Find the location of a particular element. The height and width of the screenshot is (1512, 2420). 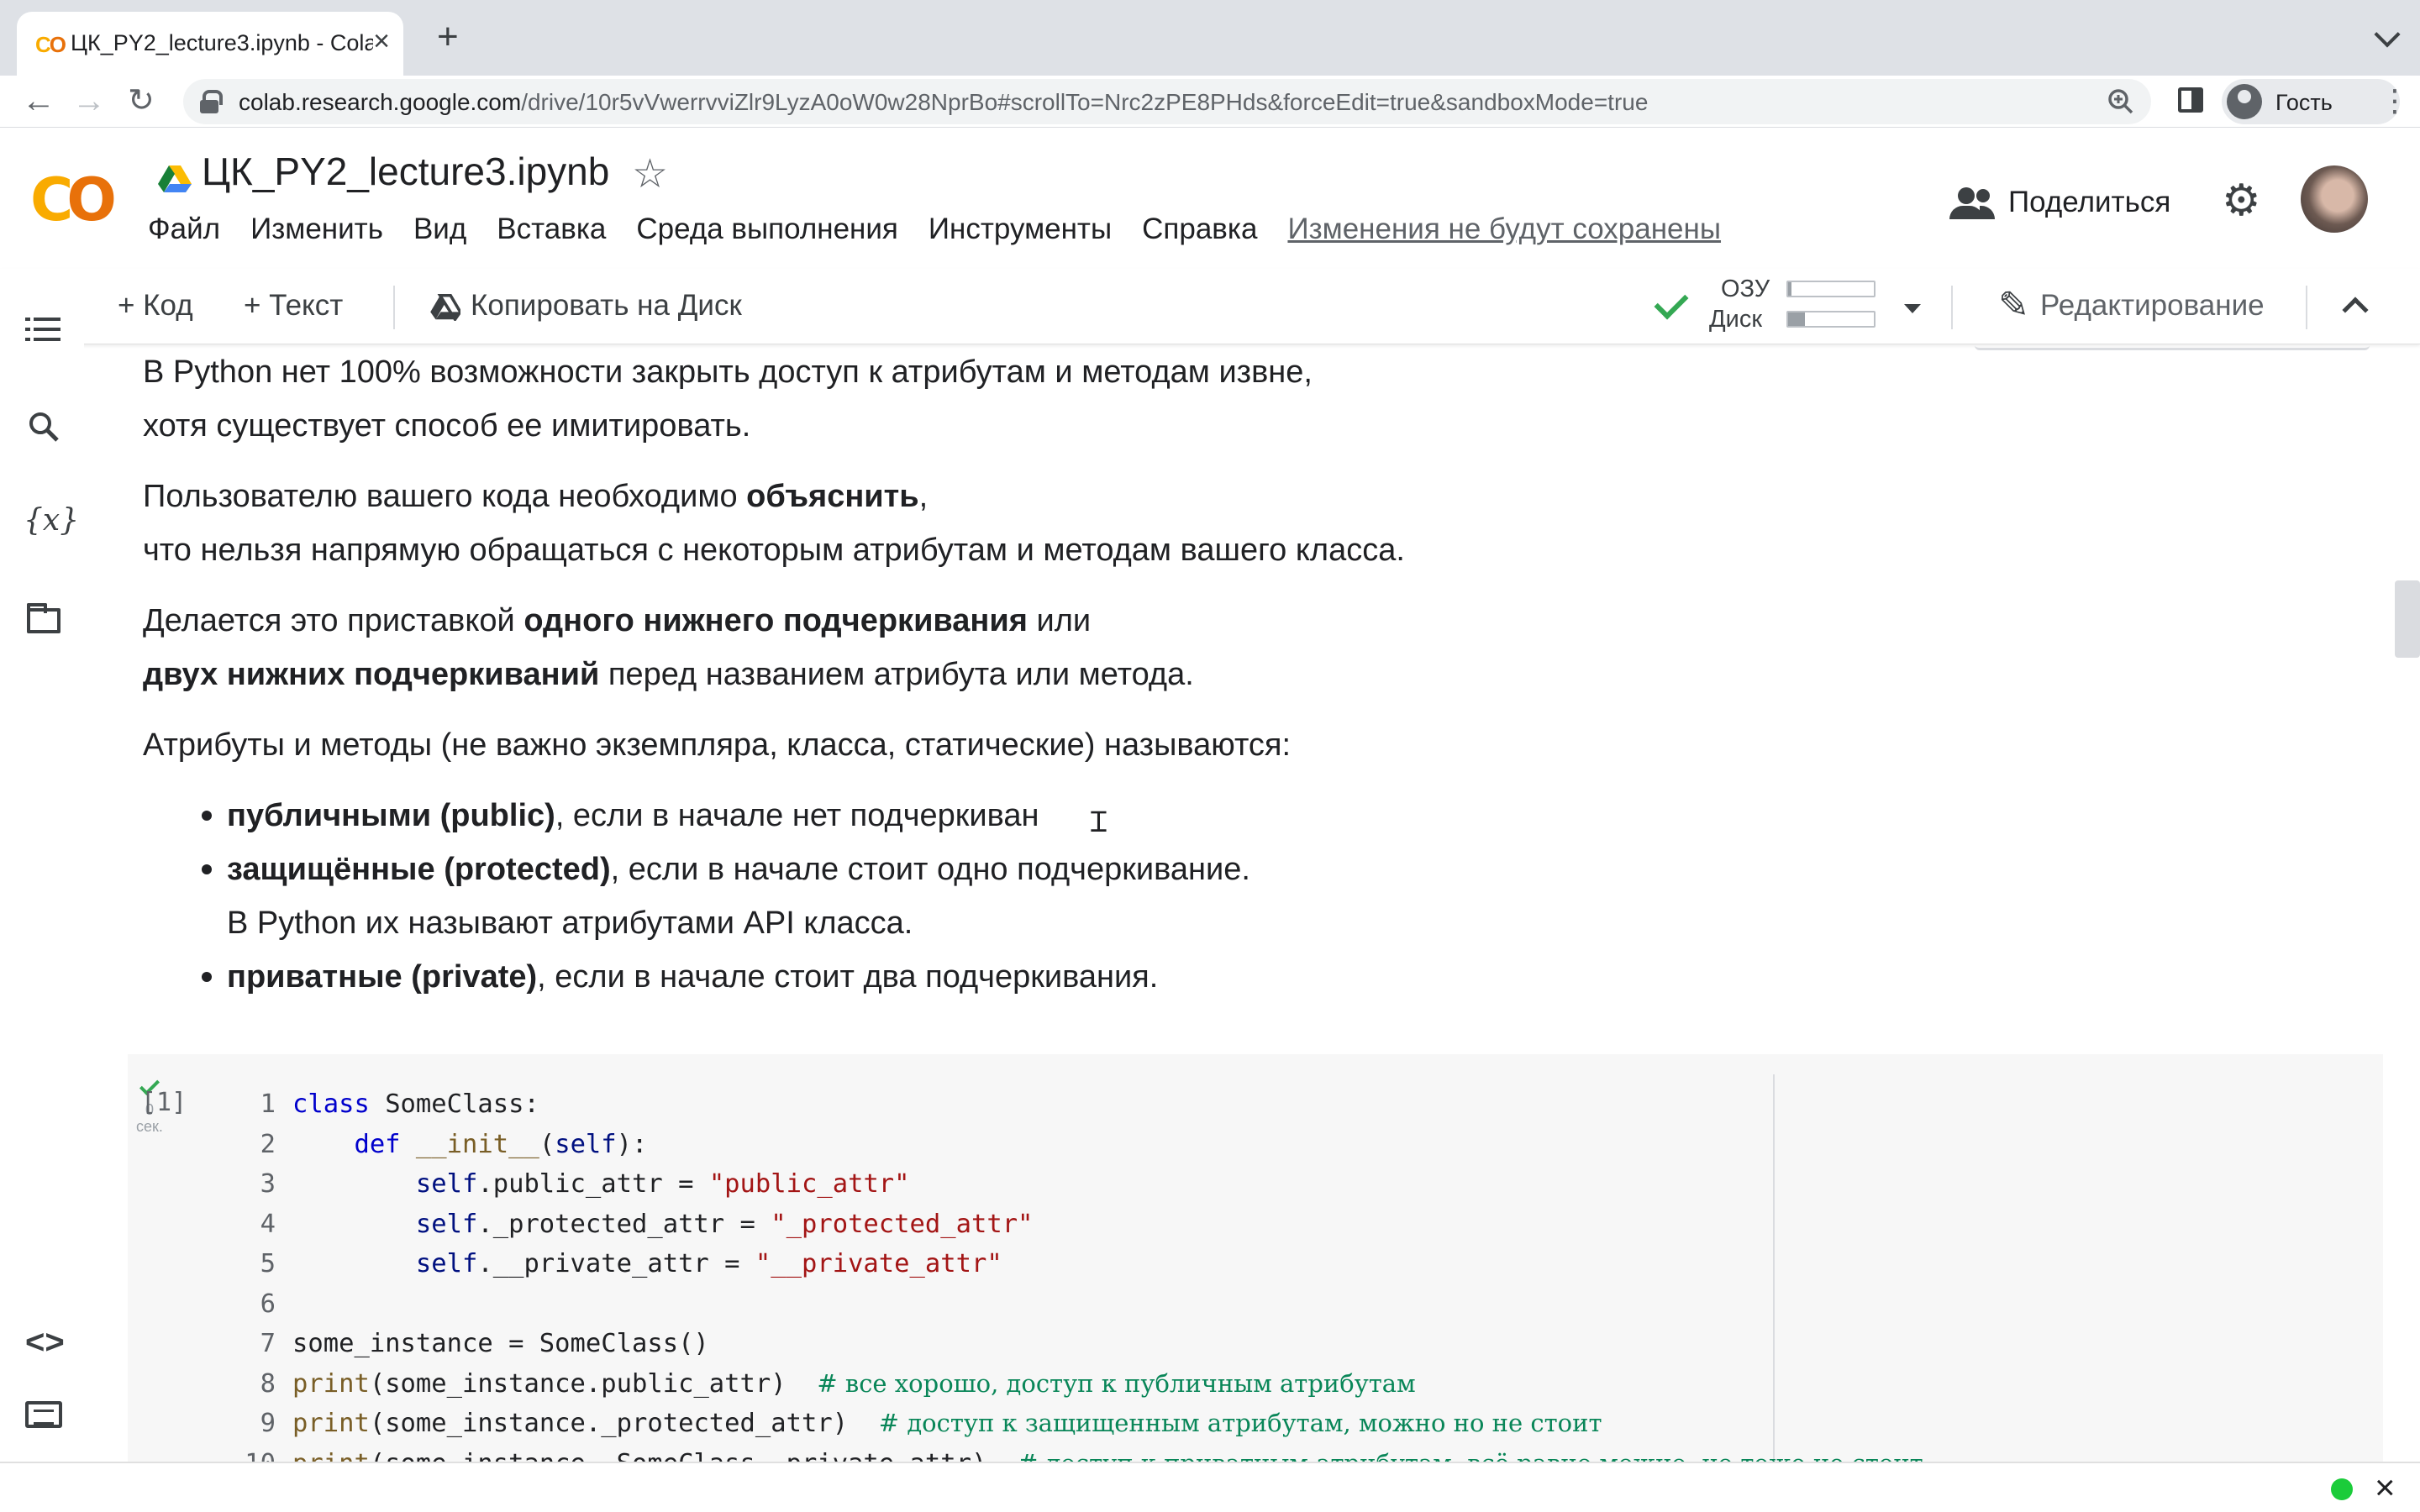

collapse-header-icon is located at coordinates (2355, 310).